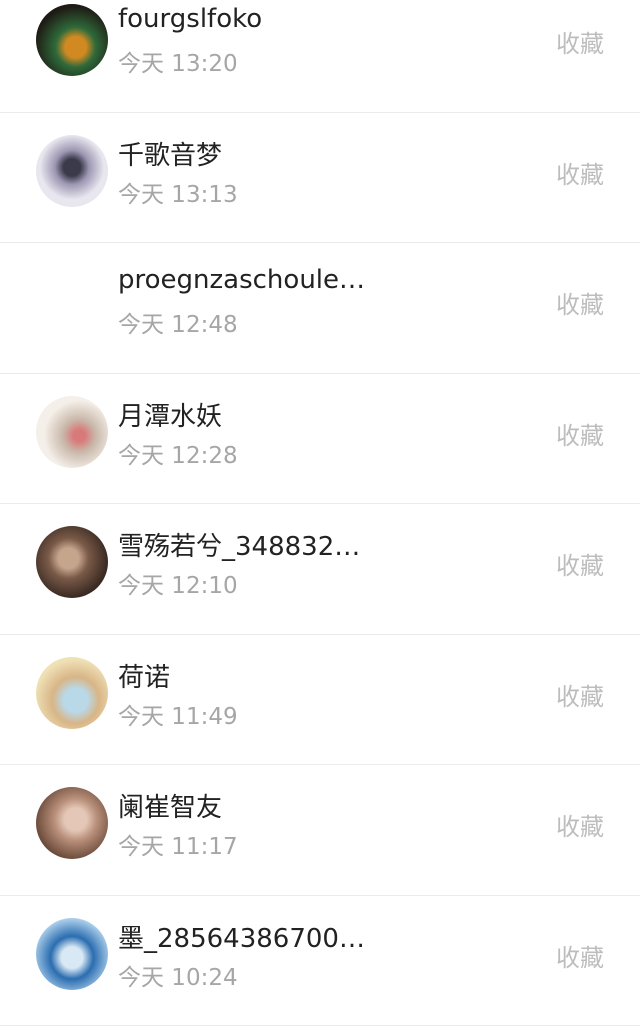 The width and height of the screenshot is (640, 1026). What do you see at coordinates (320, 56) in the screenshot?
I see `list-item: fourgslfoko 今天 13:20 收藏` at bounding box center [320, 56].